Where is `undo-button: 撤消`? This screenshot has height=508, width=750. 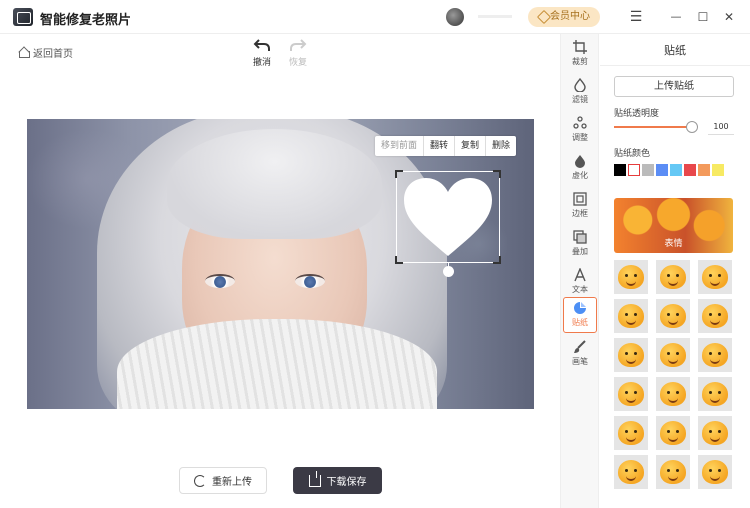 undo-button: 撤消 is located at coordinates (262, 53).